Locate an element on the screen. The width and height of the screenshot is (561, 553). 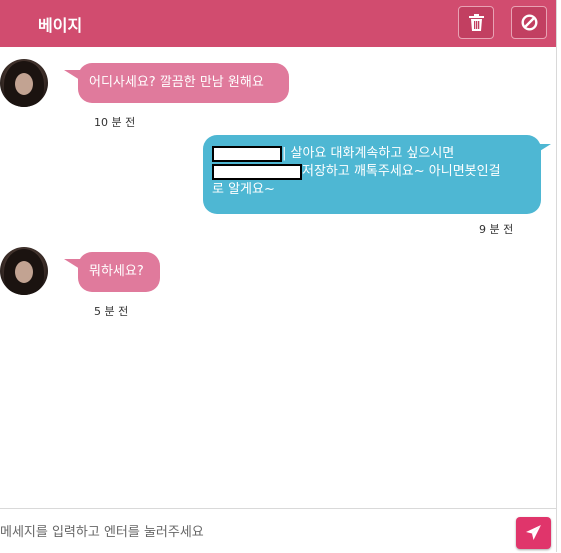
message-text: 어디사세요? 깔끔한 만남 원해요 is located at coordinates (176, 82).